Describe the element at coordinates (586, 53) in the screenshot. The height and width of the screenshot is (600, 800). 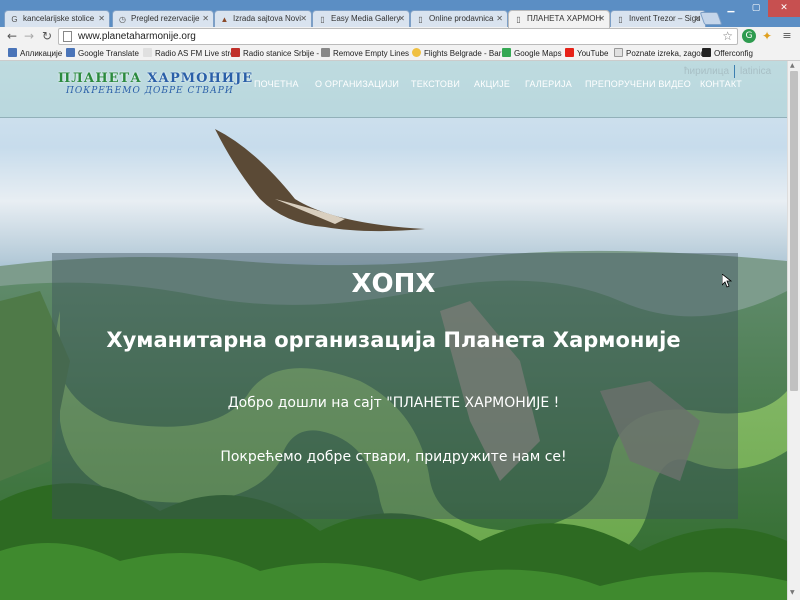
I see `bookmark-youtube: YouTube` at that location.